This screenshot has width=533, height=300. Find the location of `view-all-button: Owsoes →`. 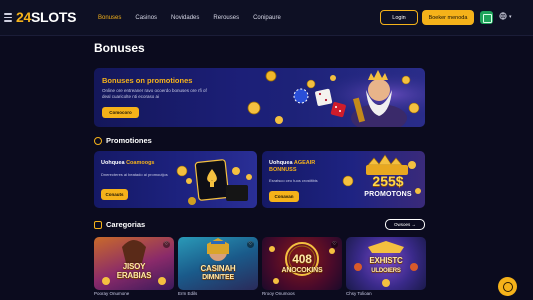

view-all-button: Owsoes → is located at coordinates (405, 224).